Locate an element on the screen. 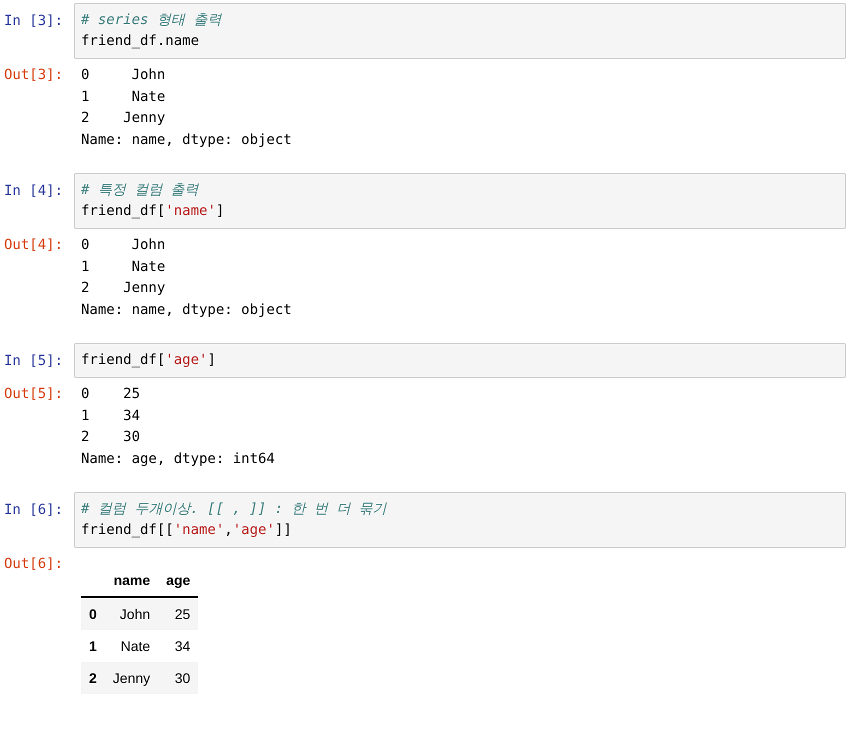 The width and height of the screenshot is (853, 736). code-text: , is located at coordinates (228, 530).